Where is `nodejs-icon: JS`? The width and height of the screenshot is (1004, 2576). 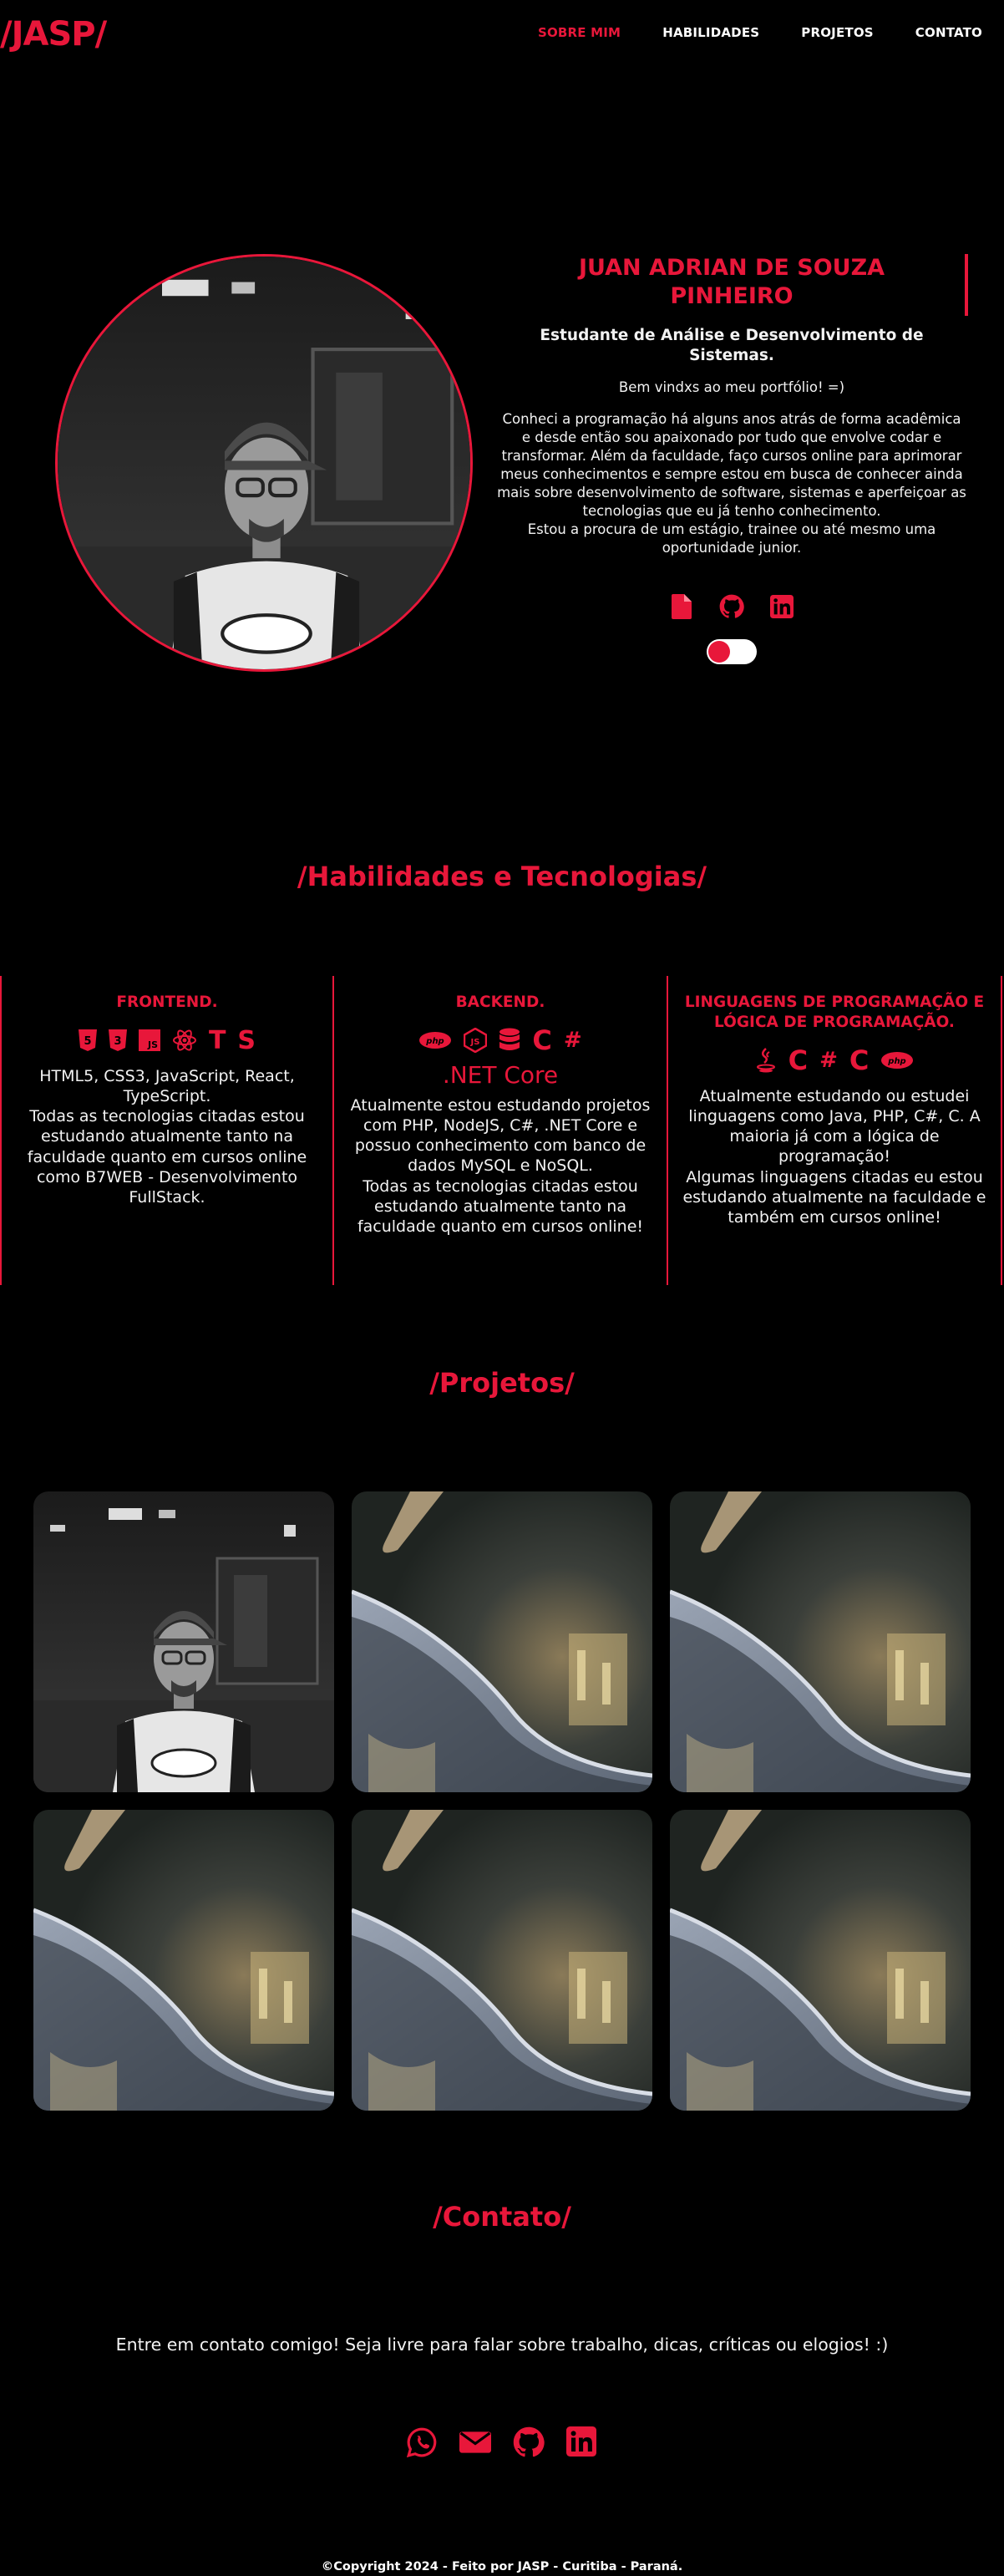 nodejs-icon: JS is located at coordinates (476, 1041).